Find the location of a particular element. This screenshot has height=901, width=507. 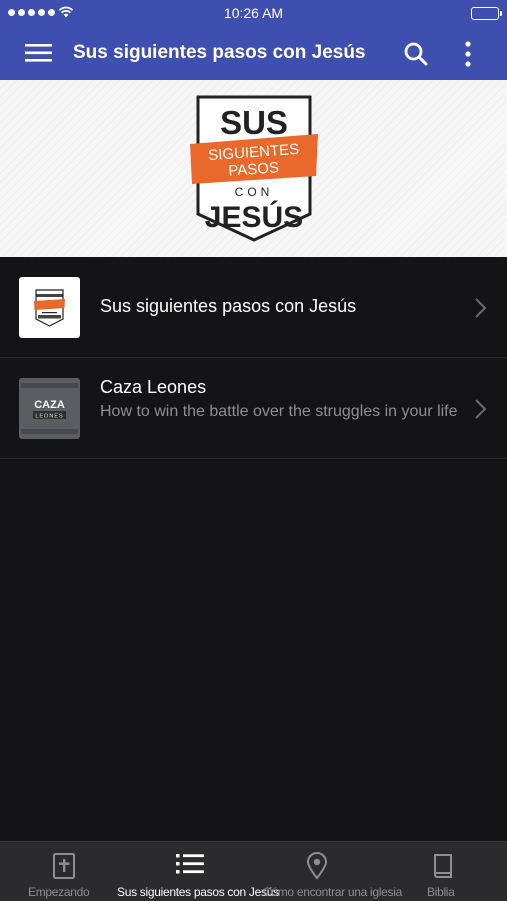

tab-empezando: Empezando is located at coordinates (63, 871).